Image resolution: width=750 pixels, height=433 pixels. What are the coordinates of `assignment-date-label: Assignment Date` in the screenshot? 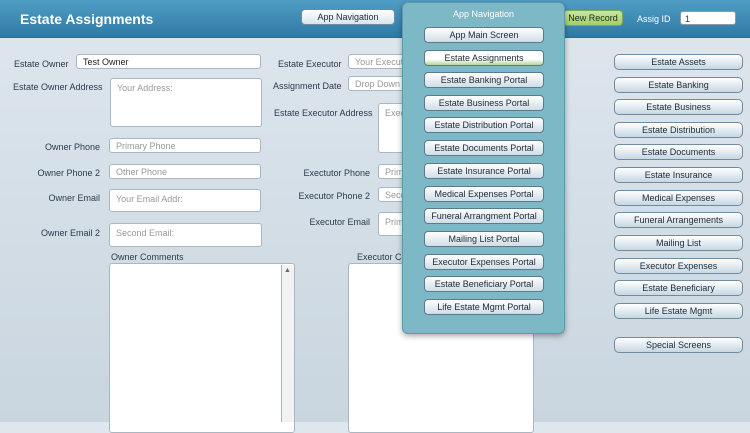 It's located at (307, 86).